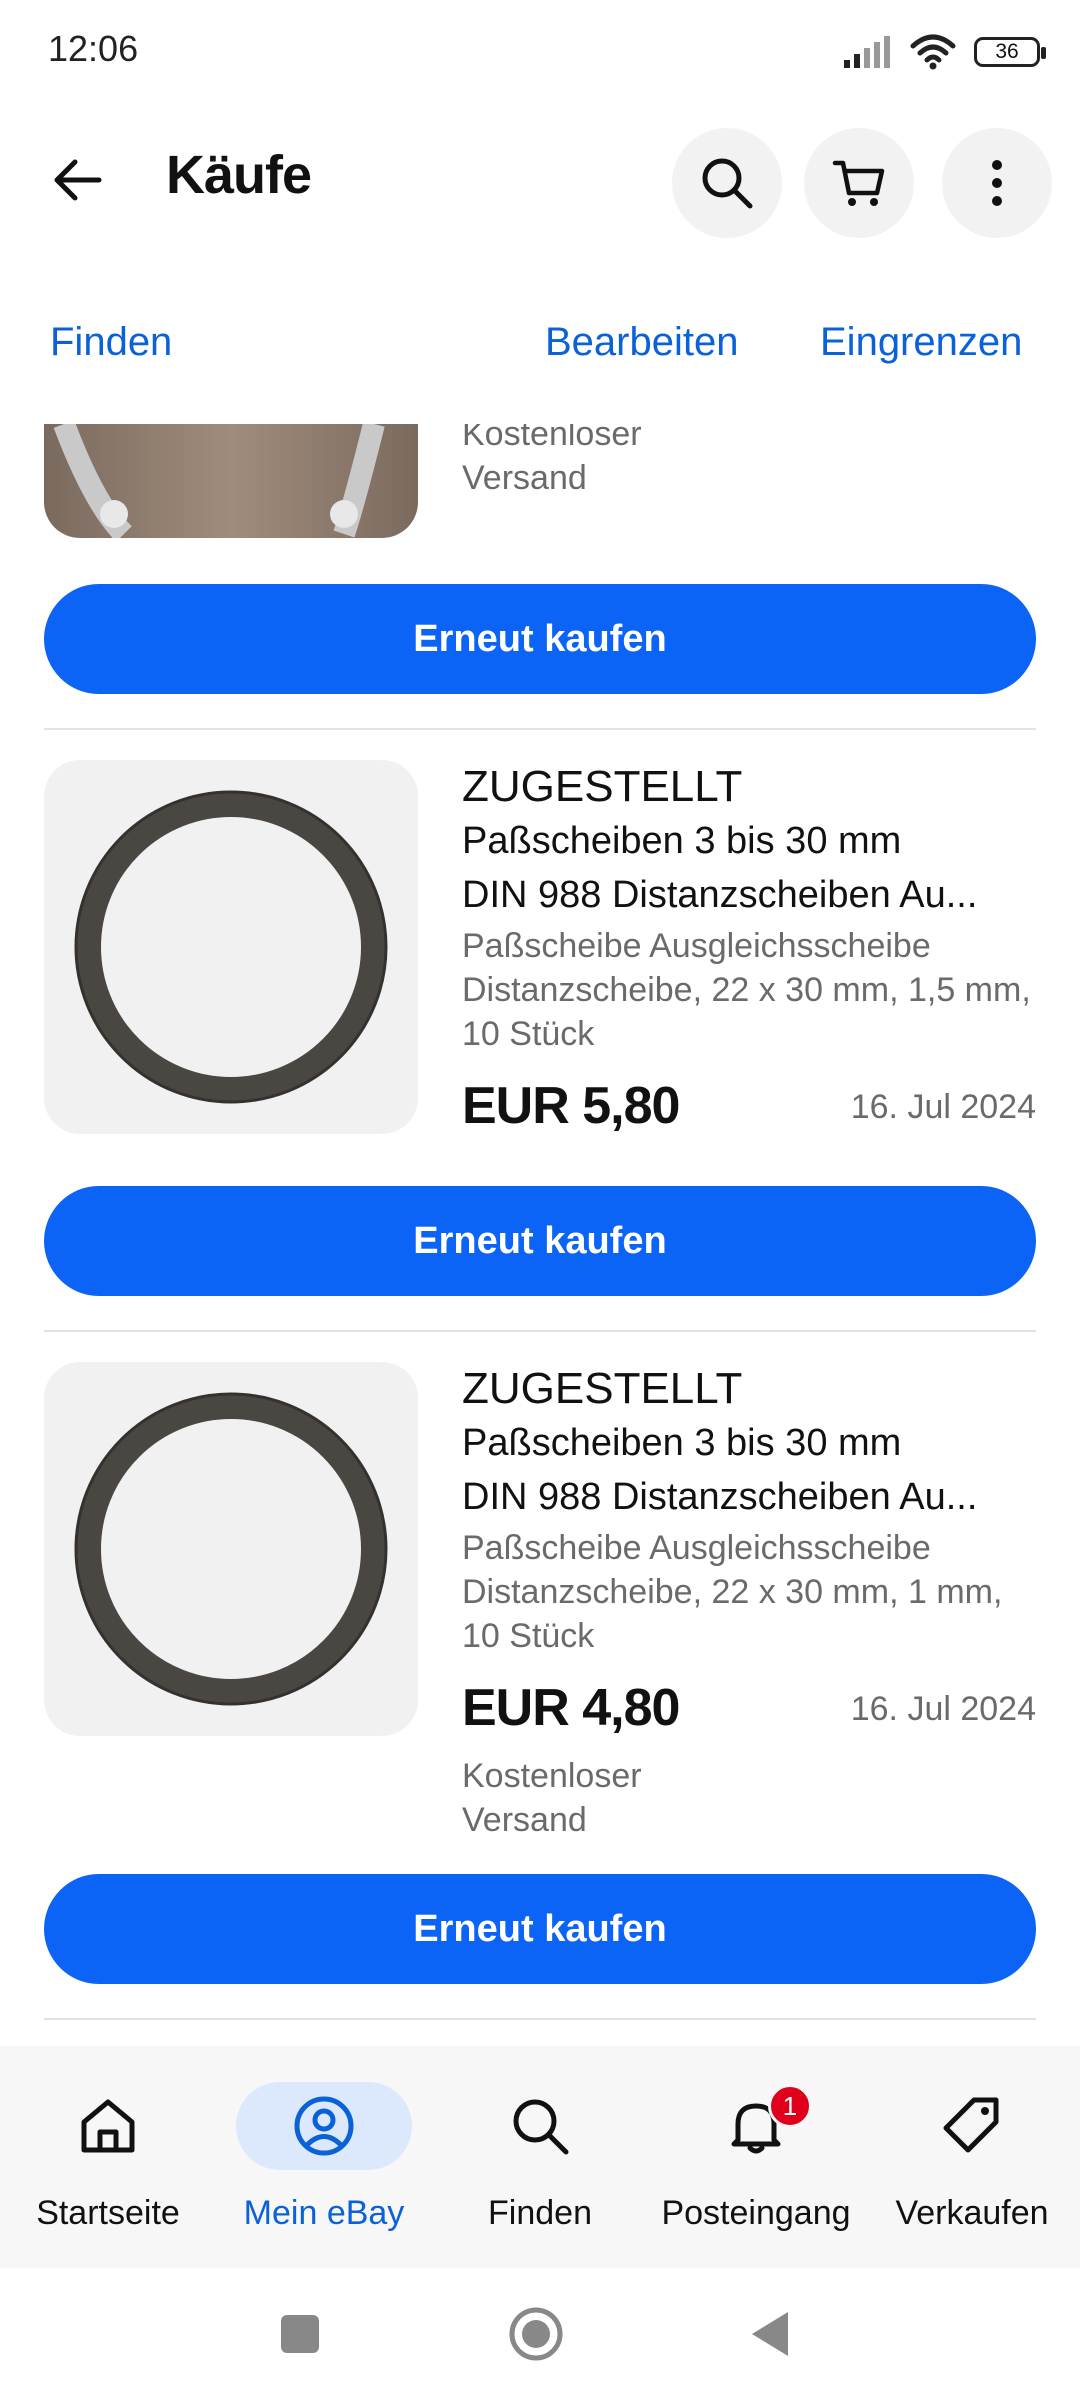  Describe the element at coordinates (300, 2334) in the screenshot. I see `recents-icon` at that location.